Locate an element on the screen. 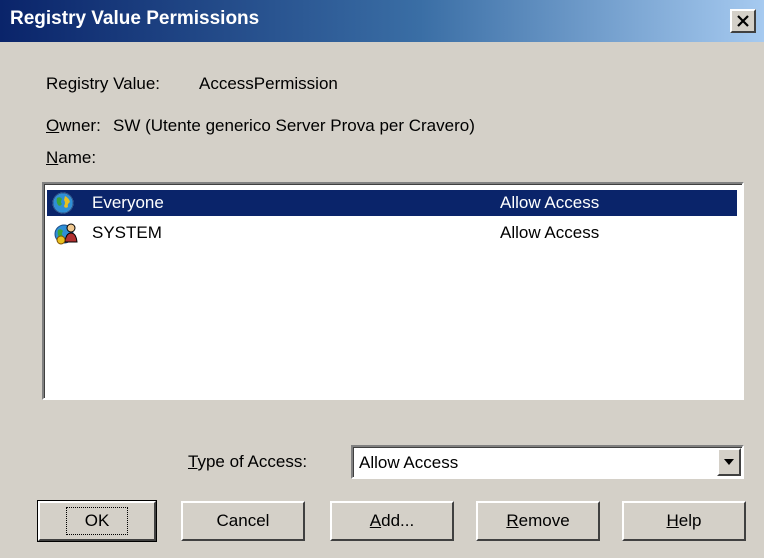  list-item-everyone: Everyone Allow Access is located at coordinates (392, 203).